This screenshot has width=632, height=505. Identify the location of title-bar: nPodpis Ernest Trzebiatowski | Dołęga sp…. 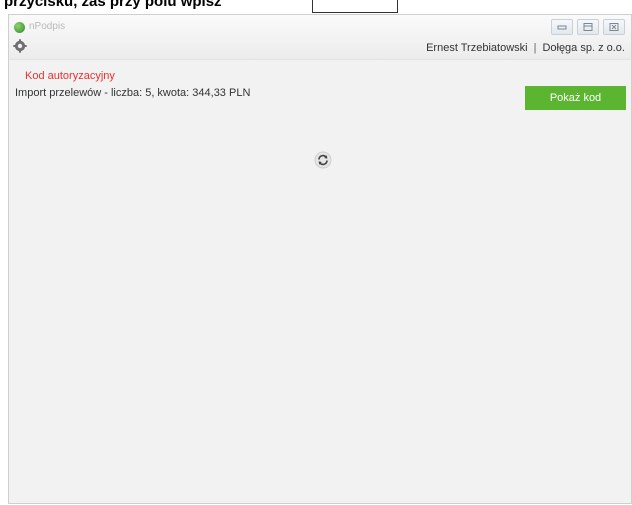
(320, 37).